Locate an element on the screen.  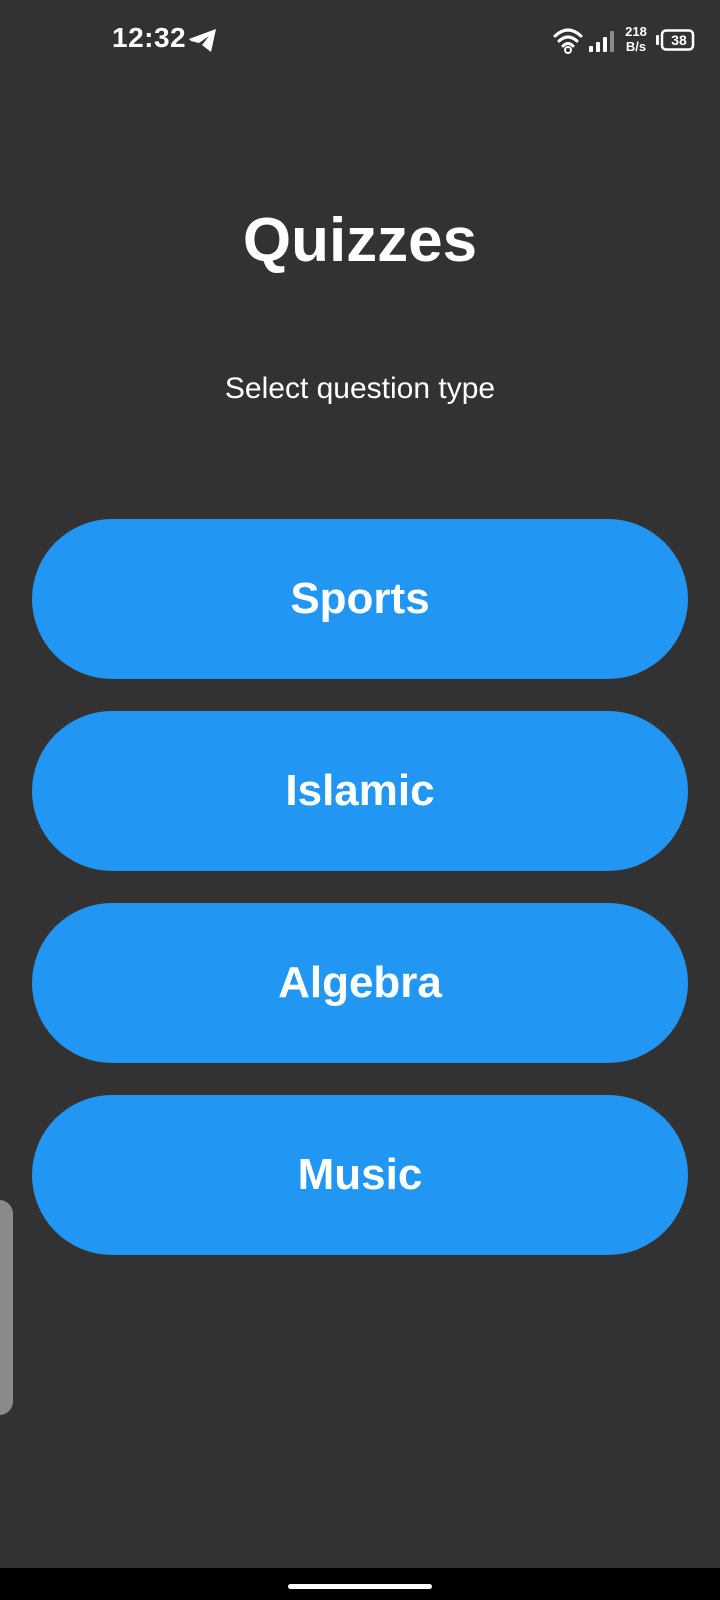
network-speed-value: 218 is located at coordinates (636, 31).